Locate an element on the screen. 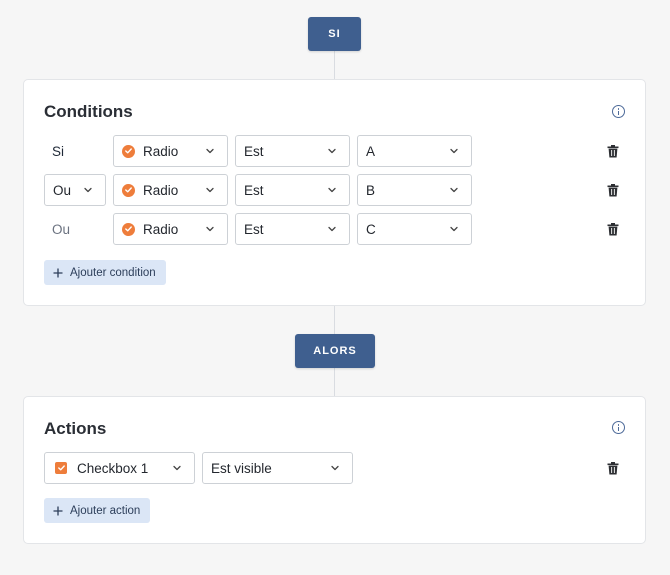 This screenshot has height=575, width=670. add-action-button: Ajouter action is located at coordinates (97, 510).